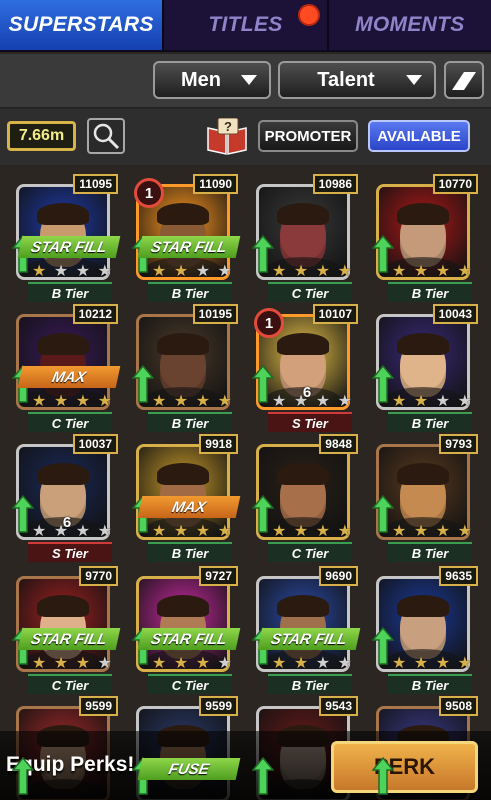  What do you see at coordinates (419, 136) in the screenshot?
I see `available-button: AVAILABLE` at bounding box center [419, 136].